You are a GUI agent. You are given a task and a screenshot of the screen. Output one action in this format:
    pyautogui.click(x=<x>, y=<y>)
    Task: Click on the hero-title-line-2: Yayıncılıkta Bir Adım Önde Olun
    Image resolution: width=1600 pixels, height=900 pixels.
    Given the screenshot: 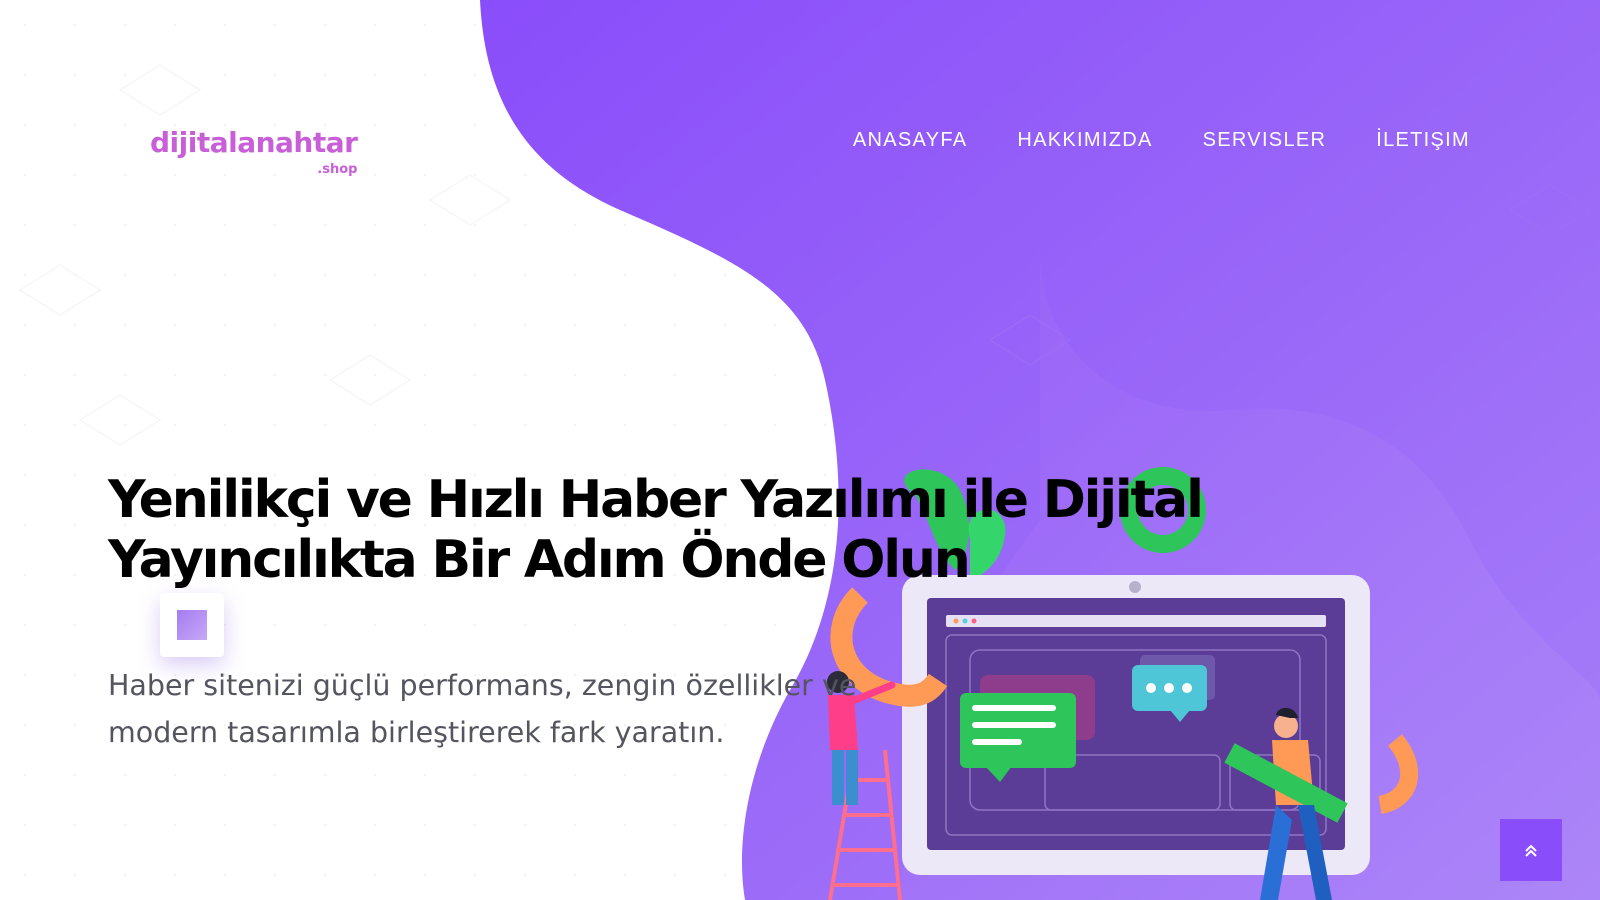 What is the action you would take?
    pyautogui.click(x=539, y=560)
    